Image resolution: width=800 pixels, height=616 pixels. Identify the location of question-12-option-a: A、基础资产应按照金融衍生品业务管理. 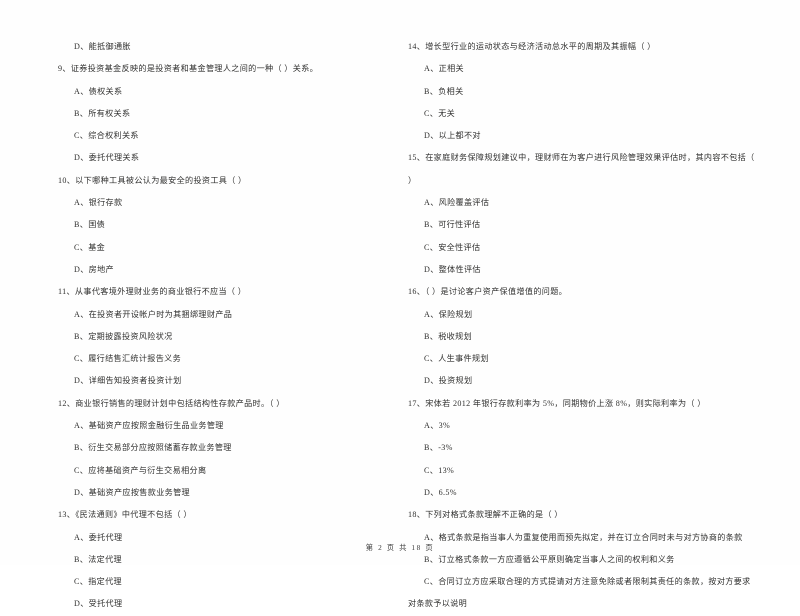
(149, 426).